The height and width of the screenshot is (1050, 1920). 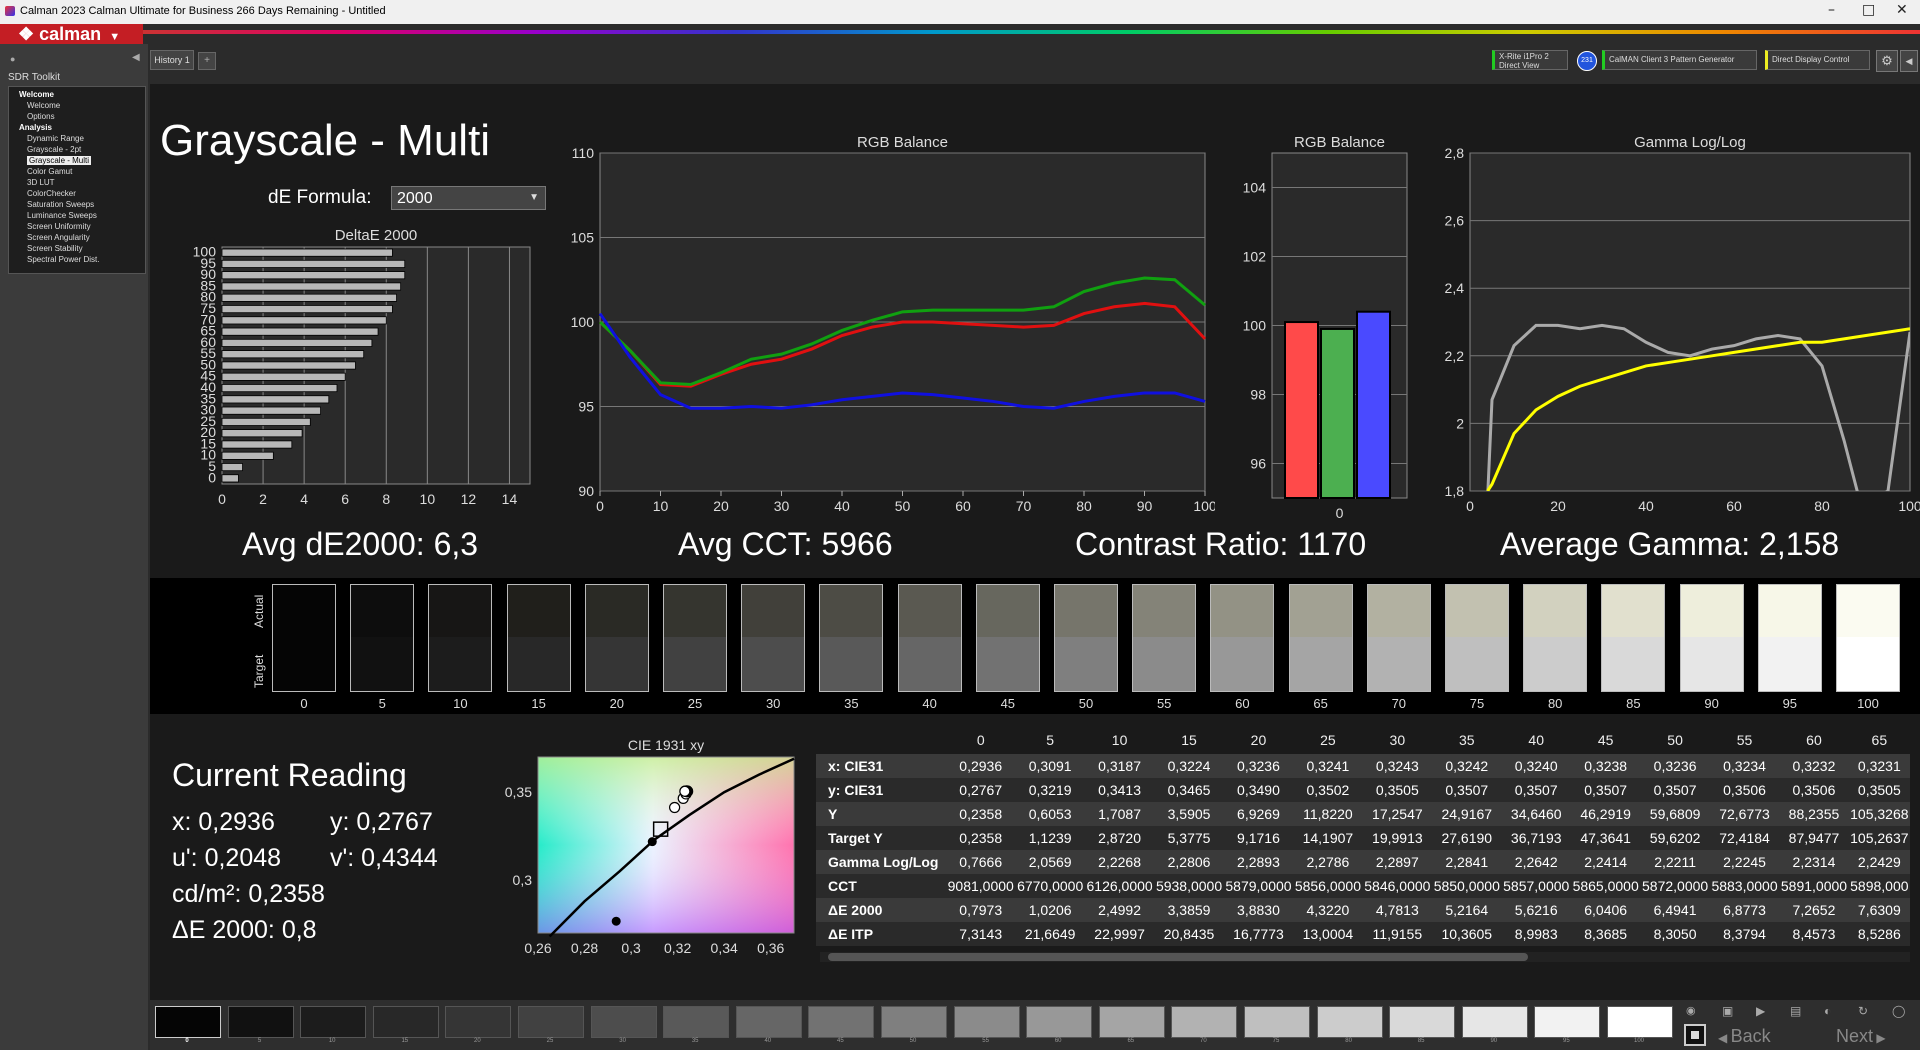 What do you see at coordinates (1325, 327) in the screenshot?
I see `rgb-balance-bar-chart: RGB Balance 96 98 100 102 104 0` at bounding box center [1325, 327].